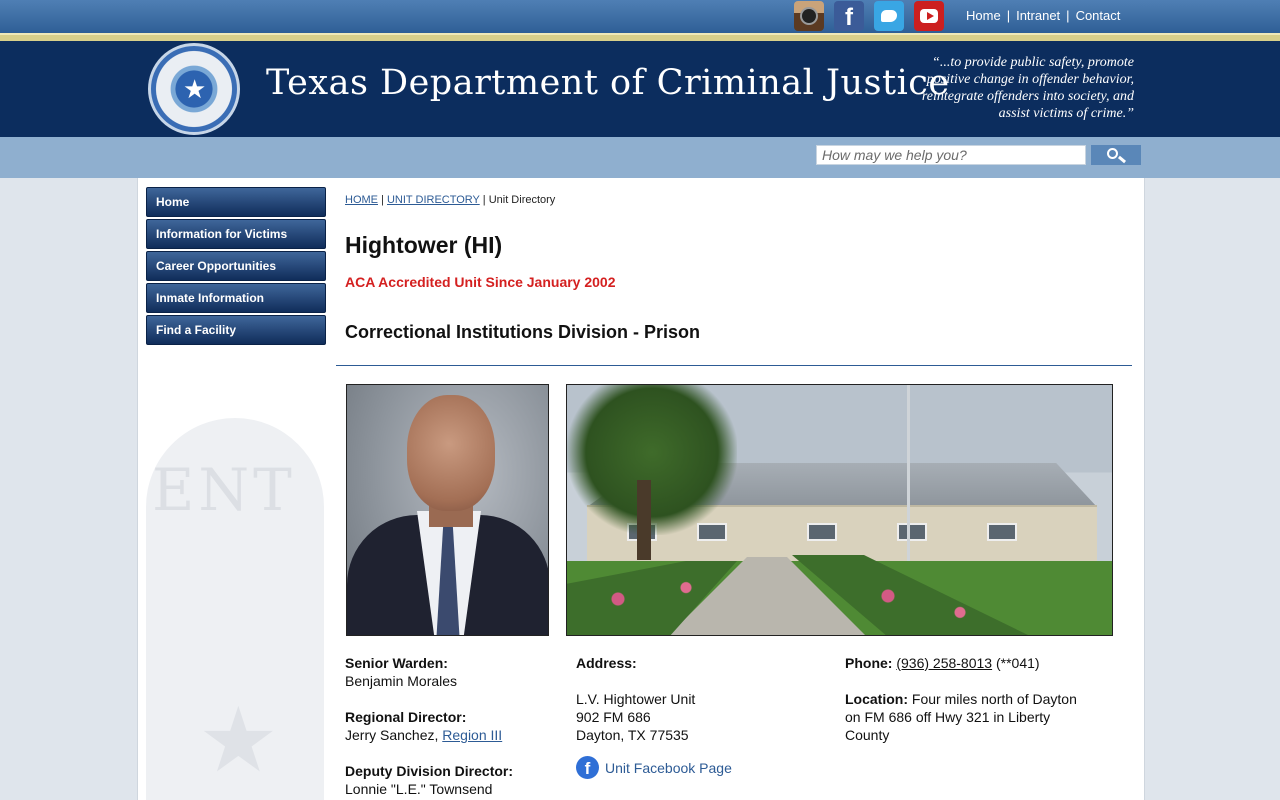  What do you see at coordinates (809, 16) in the screenshot?
I see `instagram-icon` at bounding box center [809, 16].